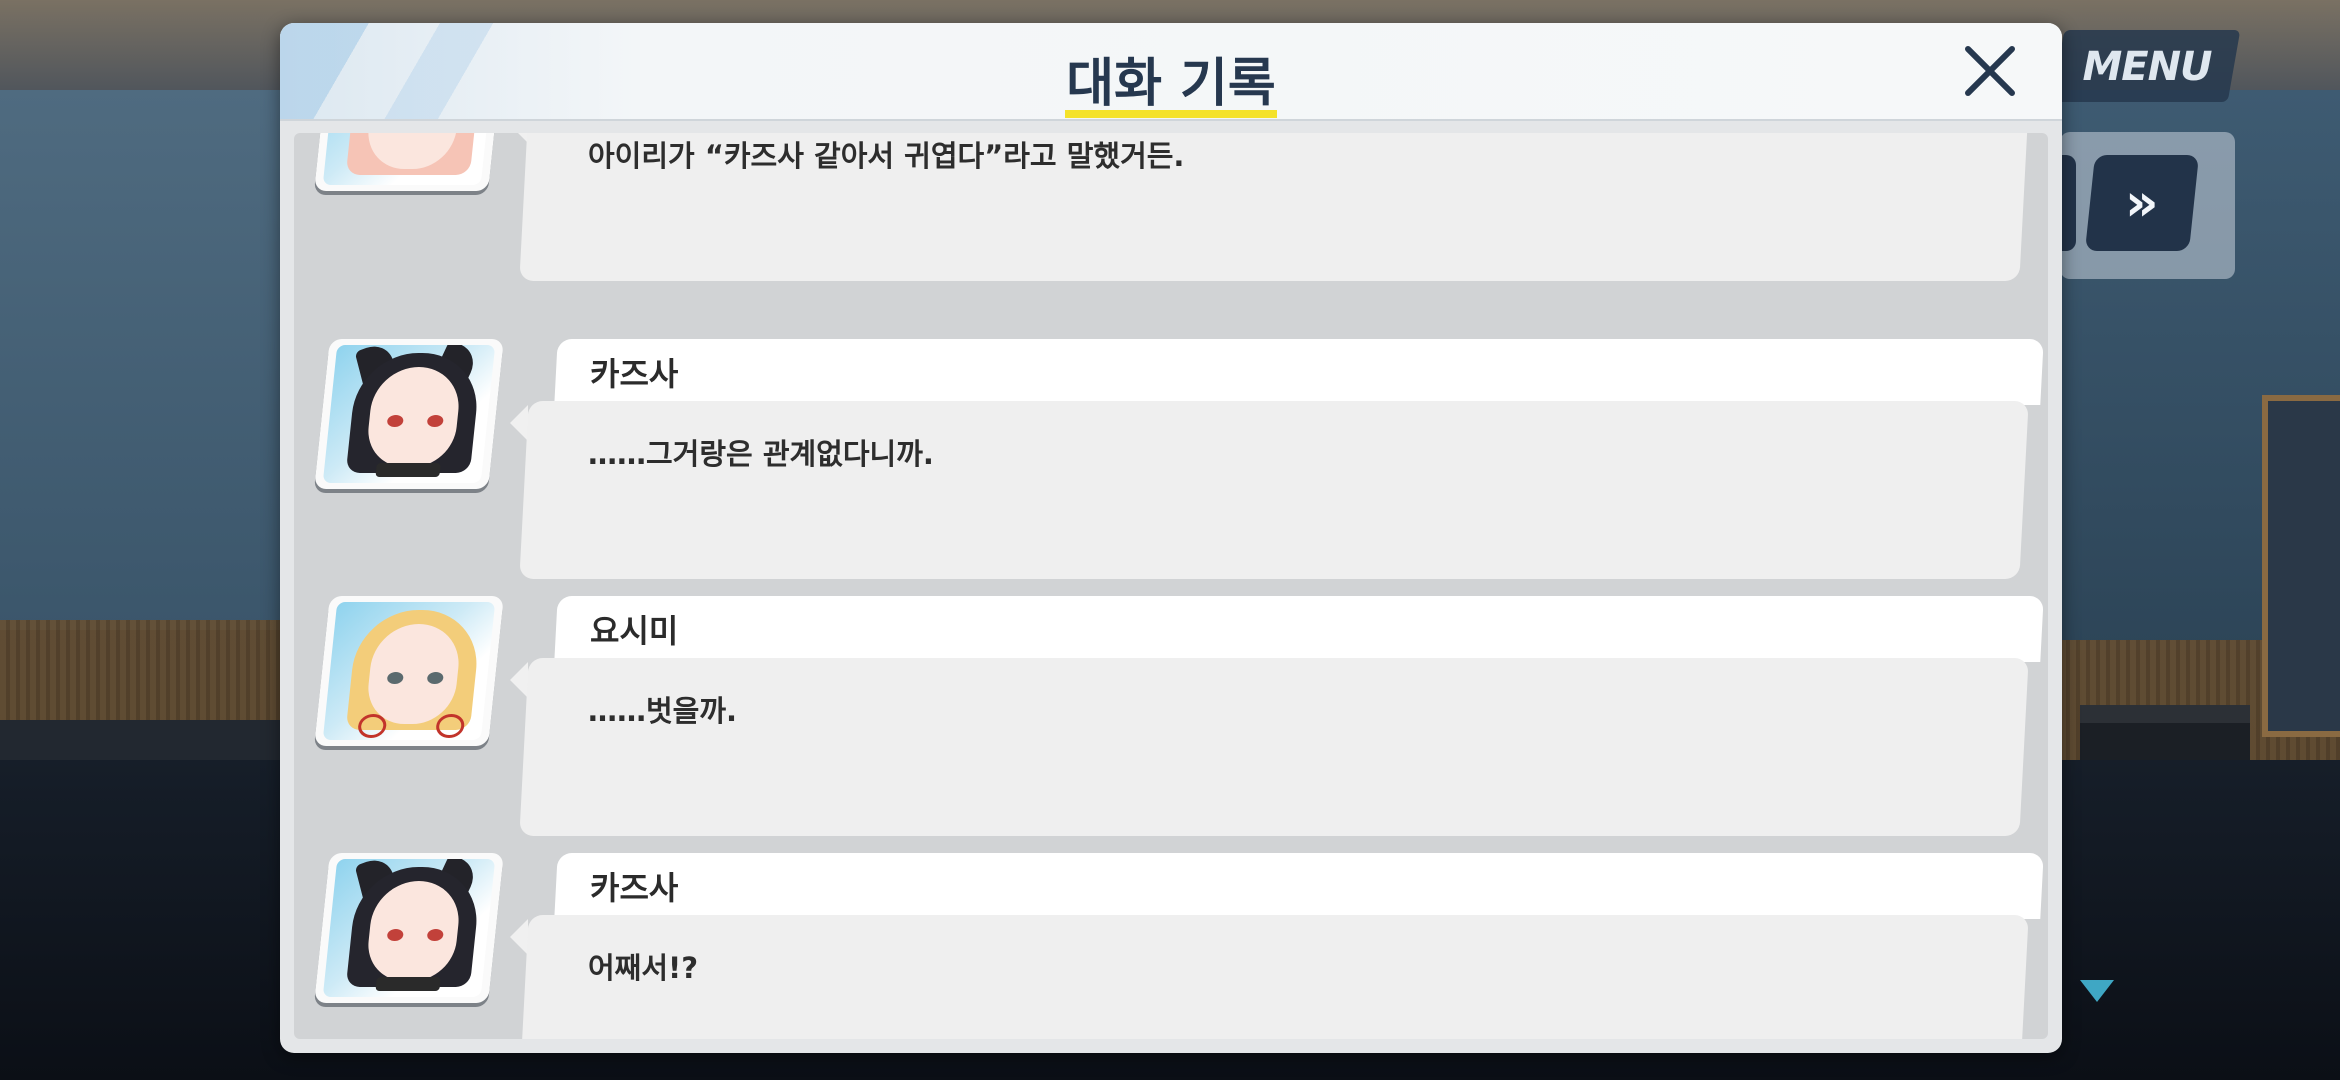  Describe the element at coordinates (1171, 84) in the screenshot. I see `modal-title: 대화 기록` at that location.